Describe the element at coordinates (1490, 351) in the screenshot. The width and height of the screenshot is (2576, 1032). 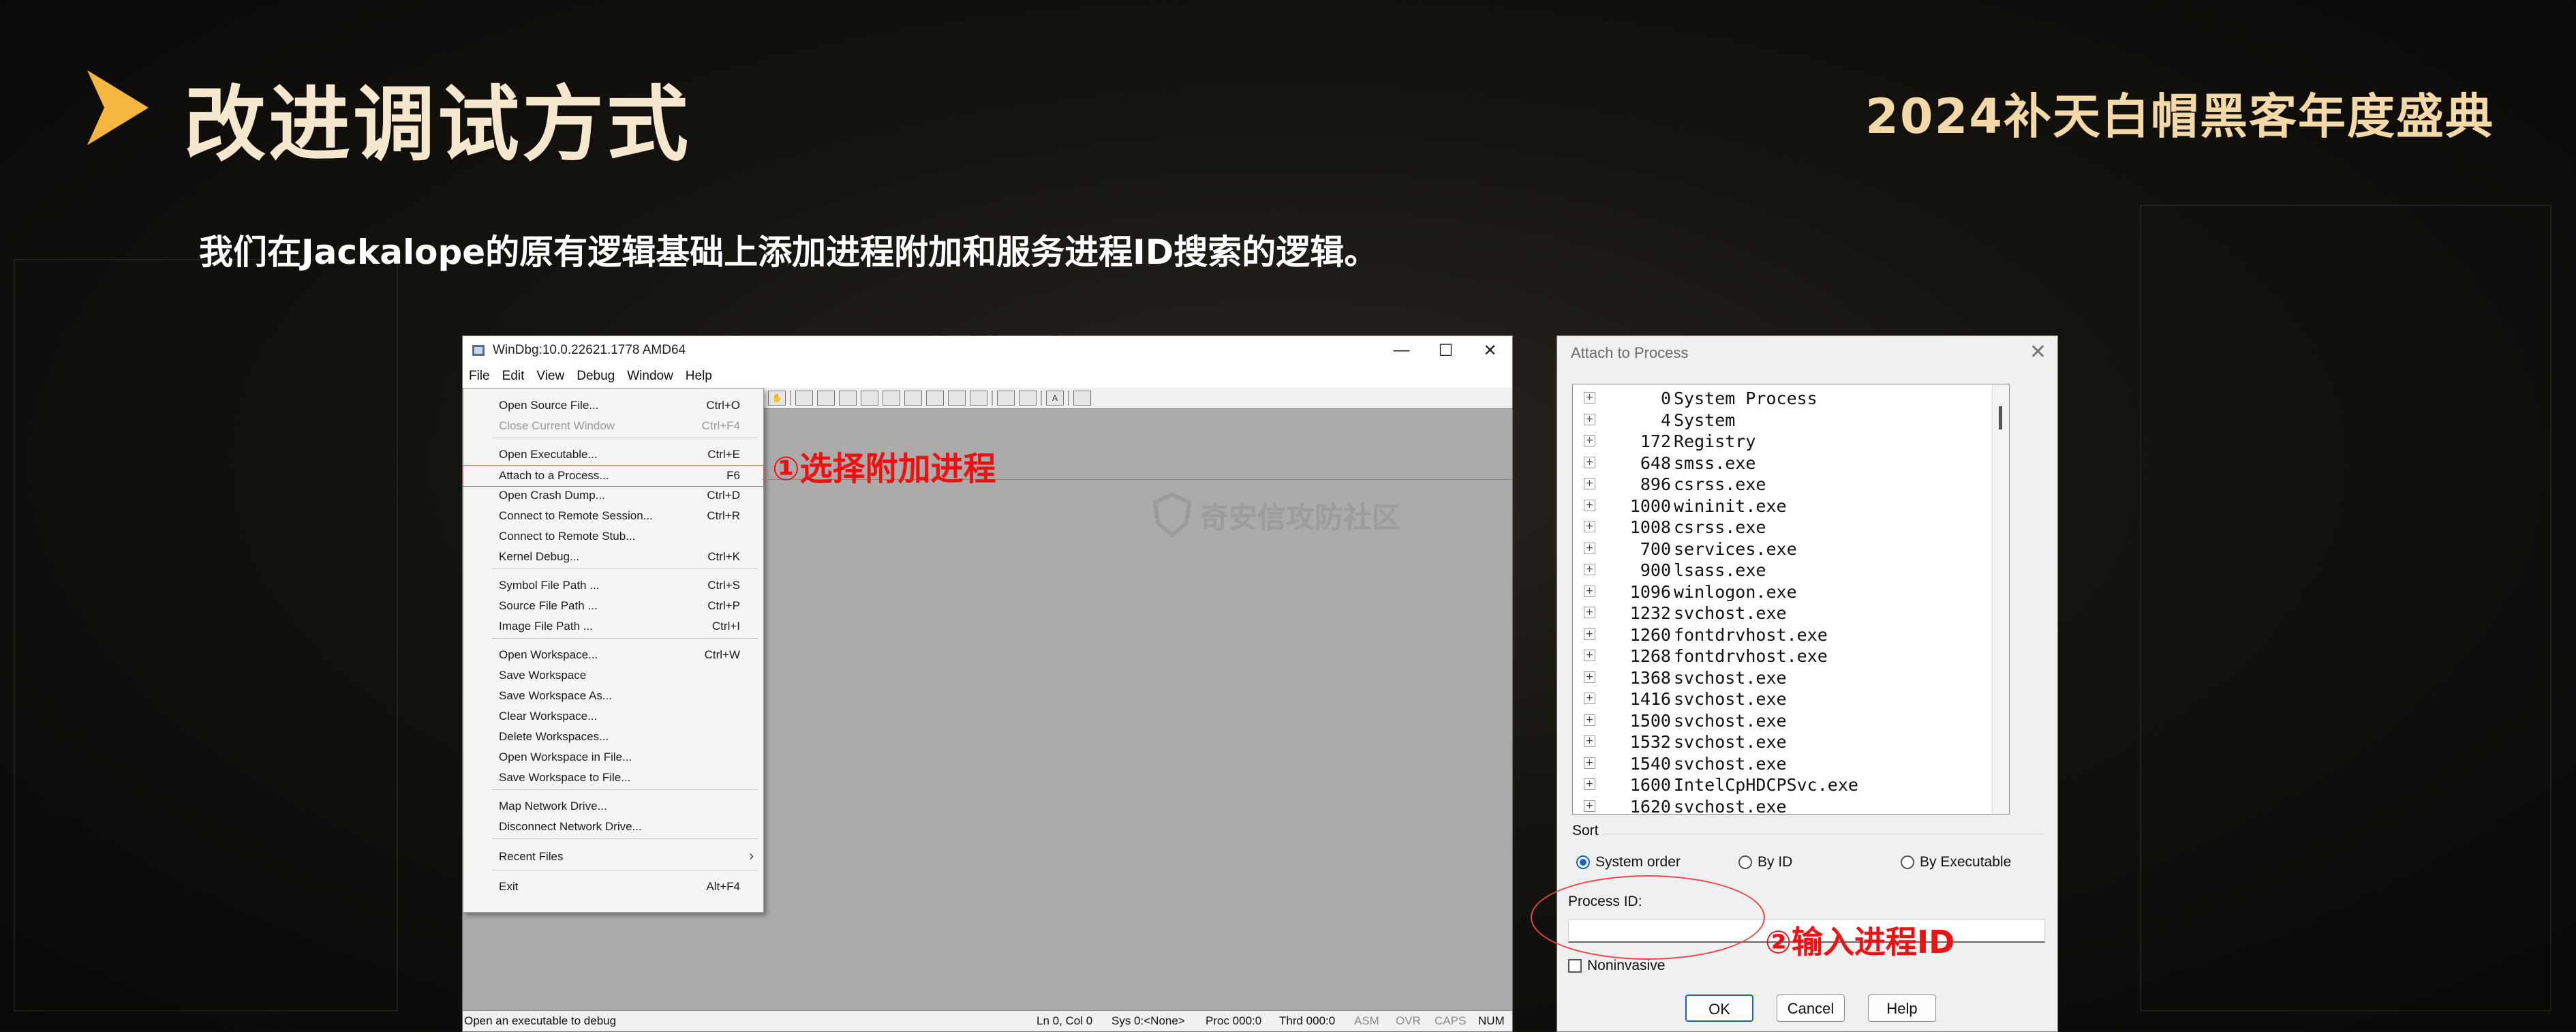
I see `close-button: ✕` at that location.